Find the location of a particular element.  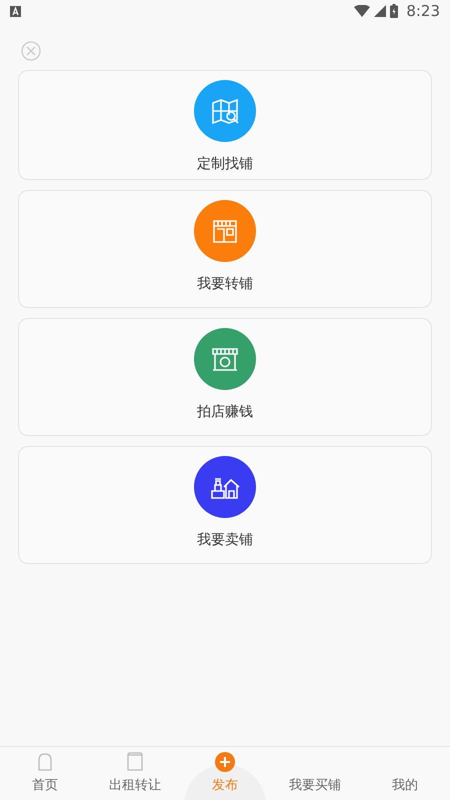

battery-icon is located at coordinates (394, 11).